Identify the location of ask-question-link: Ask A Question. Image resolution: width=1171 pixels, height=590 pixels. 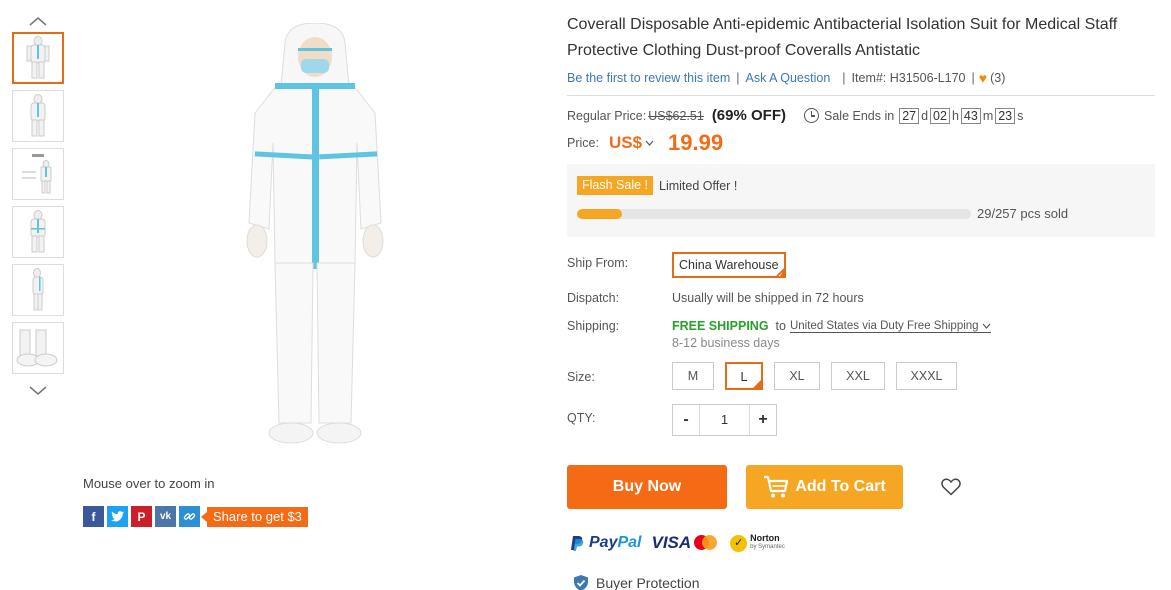
(788, 78).